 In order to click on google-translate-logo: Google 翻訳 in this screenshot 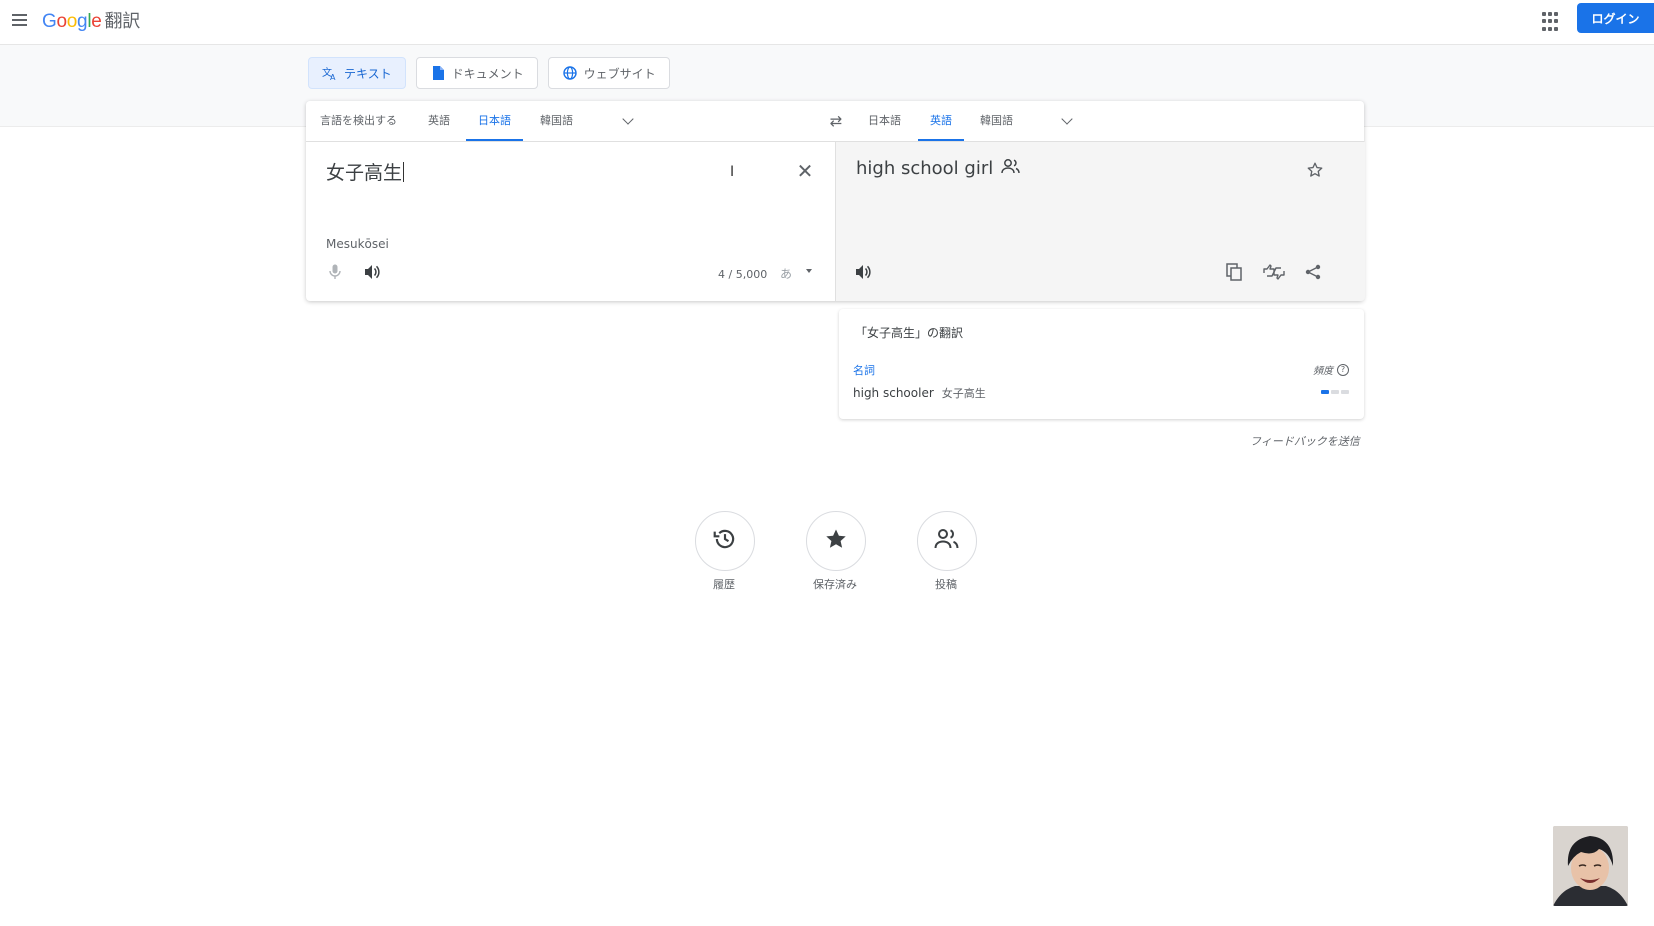, I will do `click(91, 20)`.